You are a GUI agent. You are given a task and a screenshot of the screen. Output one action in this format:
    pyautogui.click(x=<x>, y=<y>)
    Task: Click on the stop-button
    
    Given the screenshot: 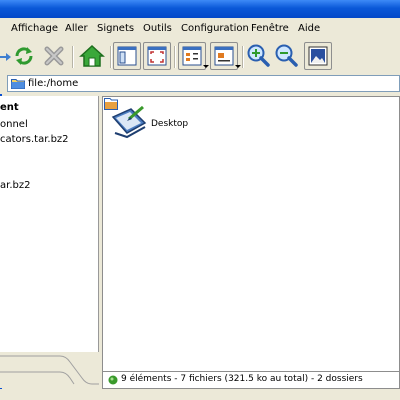 What is the action you would take?
    pyautogui.click(x=54, y=56)
    